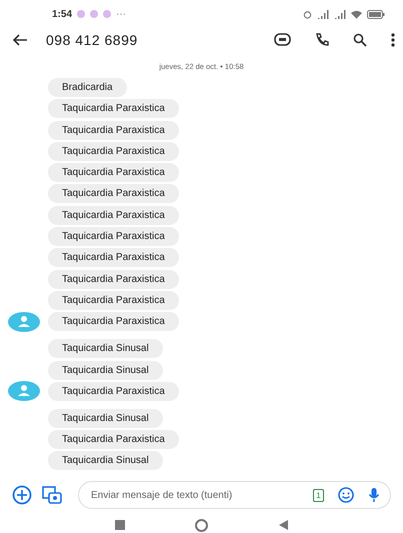 This screenshot has height=533, width=403. Describe the element at coordinates (234, 495) in the screenshot. I see `message-field: Enviar mensaje de texto (tuenti) 1` at that location.